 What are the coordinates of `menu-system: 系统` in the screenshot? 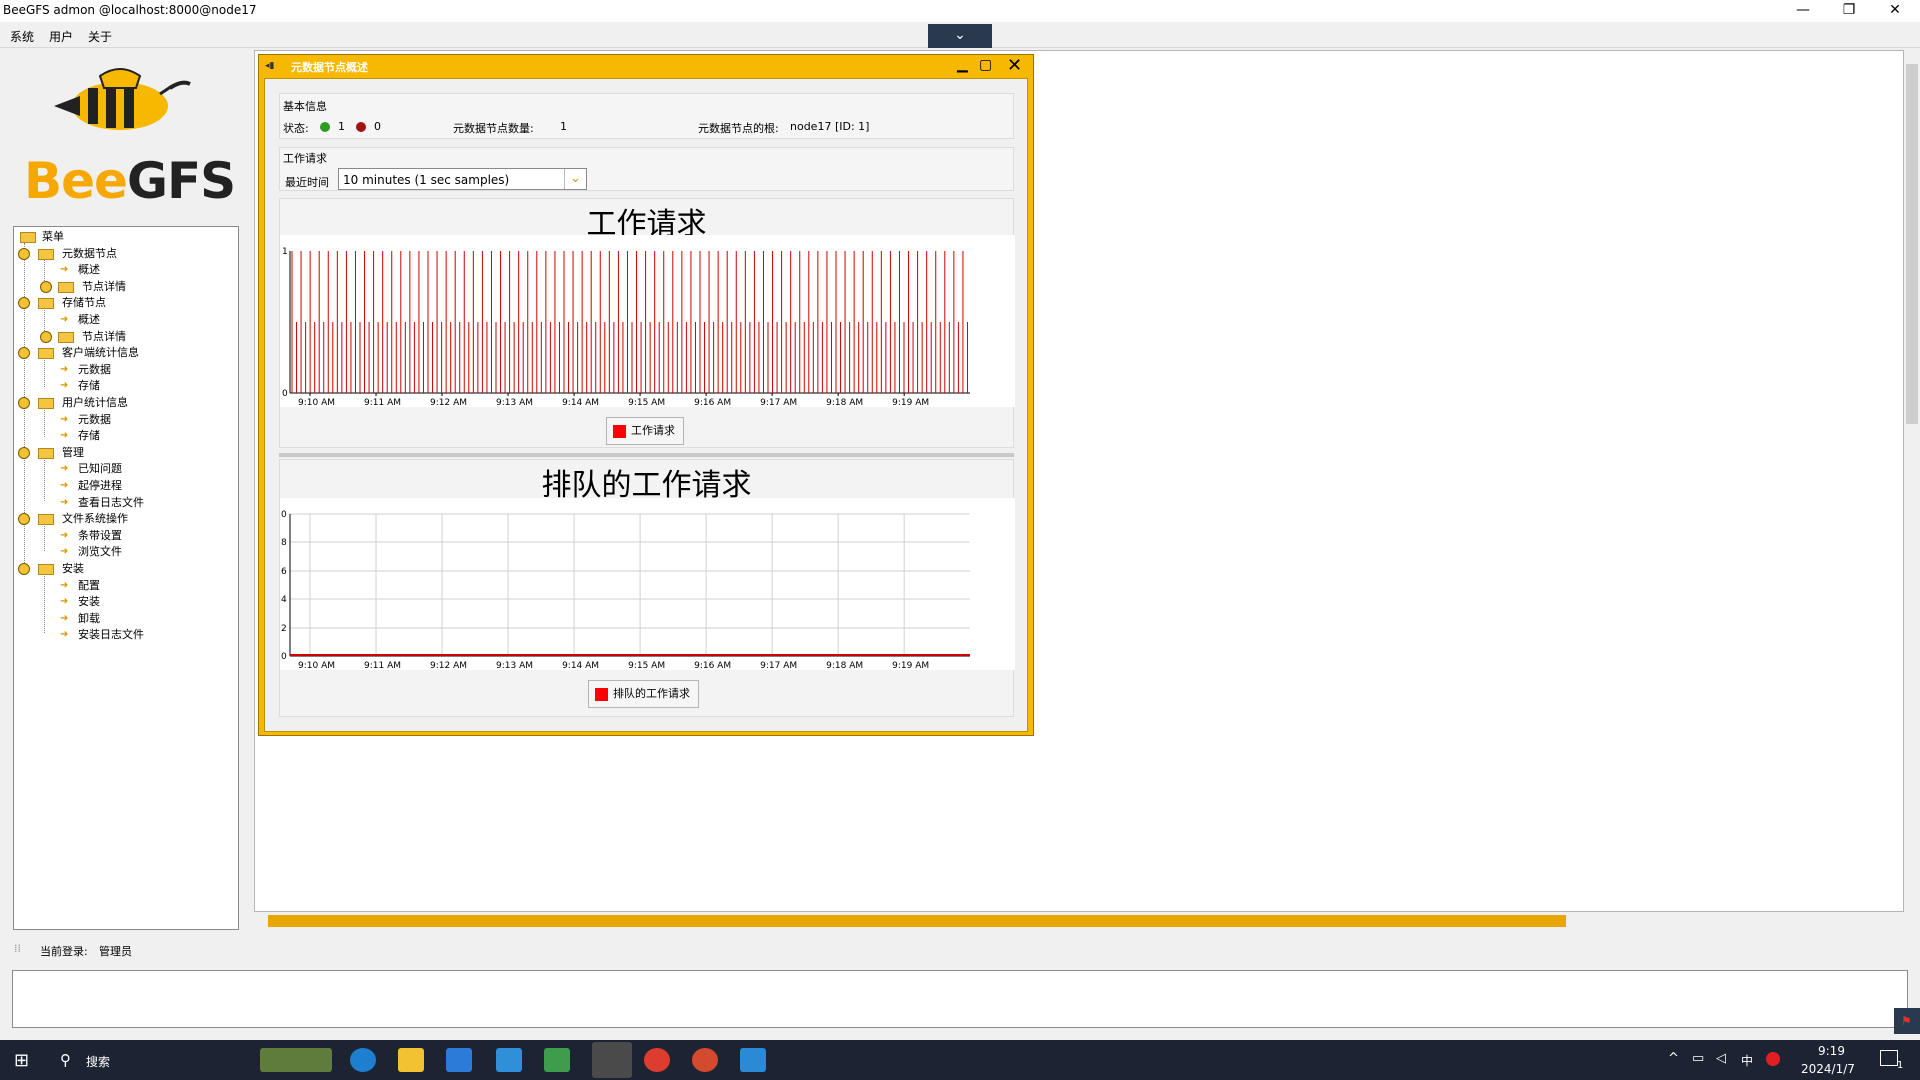 It's located at (22, 36).